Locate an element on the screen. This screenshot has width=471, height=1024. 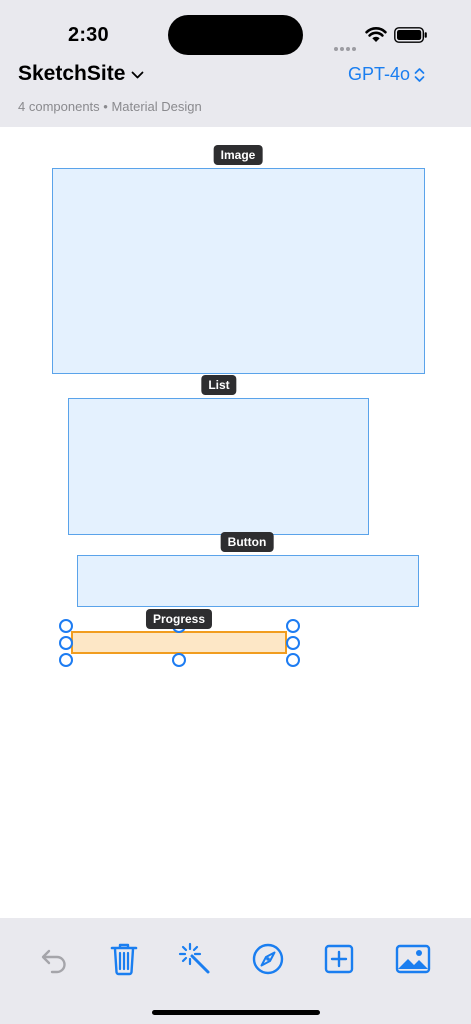
component-progress-box is located at coordinates (179, 642).